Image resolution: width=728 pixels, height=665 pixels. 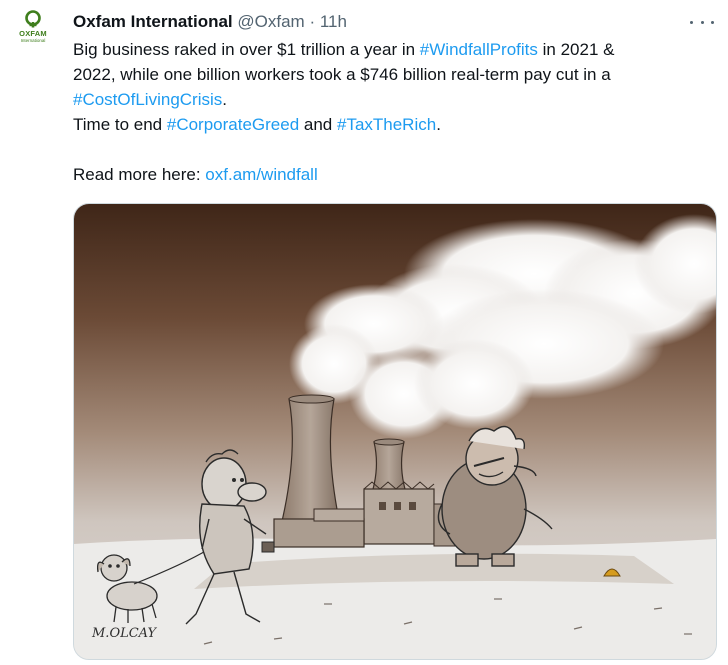 I want to click on avatar-wordmark: OXFAM, so click(x=33, y=33).